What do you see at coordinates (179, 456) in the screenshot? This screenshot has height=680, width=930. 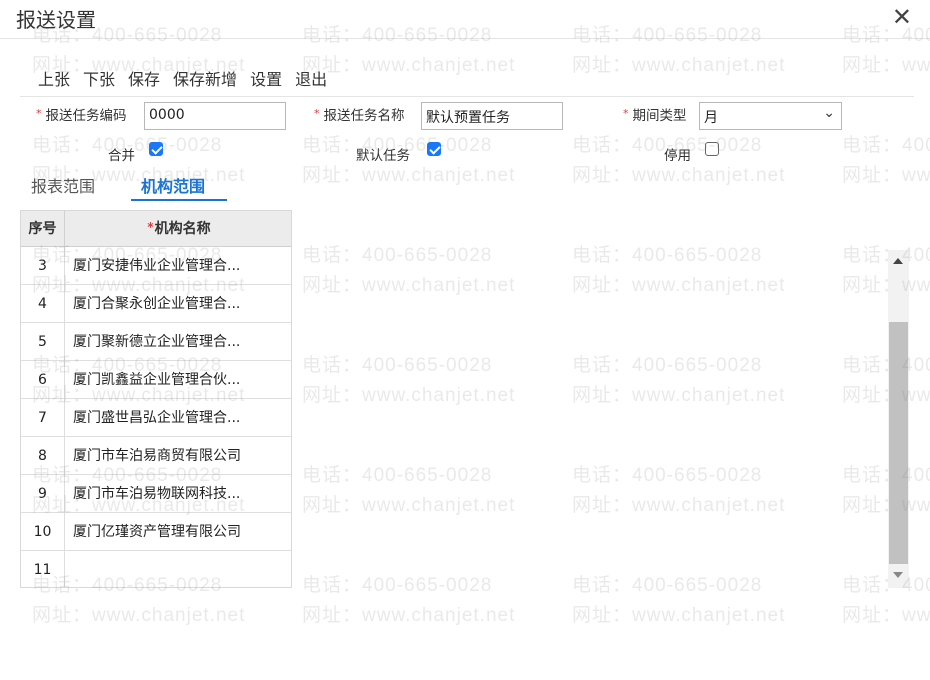 I see `row-org-name: 厦门市车泊易商贸有限公司` at bounding box center [179, 456].